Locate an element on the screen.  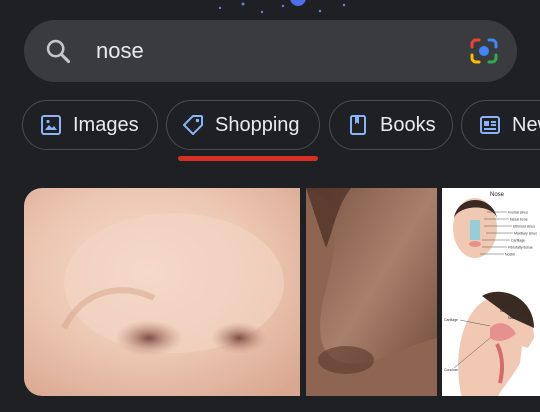
diagram-label: Conchae is located at coordinates (451, 370).